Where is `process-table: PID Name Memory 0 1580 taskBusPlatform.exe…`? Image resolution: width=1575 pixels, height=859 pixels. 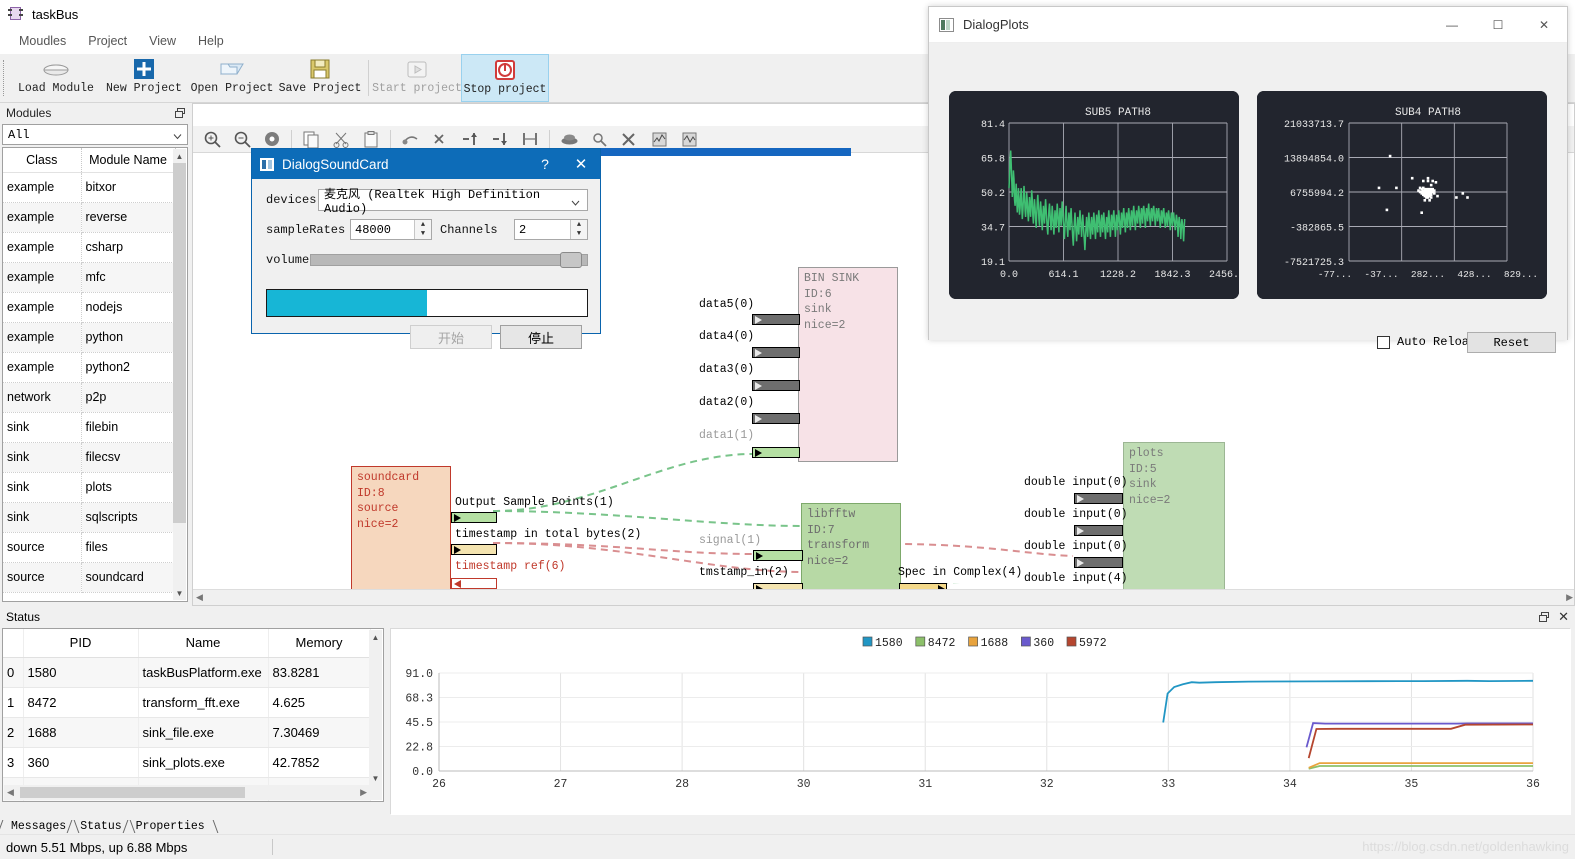
process-table: PID Name Memory 0 1580 taskBusPlatform.exe… is located at coordinates (193, 715).